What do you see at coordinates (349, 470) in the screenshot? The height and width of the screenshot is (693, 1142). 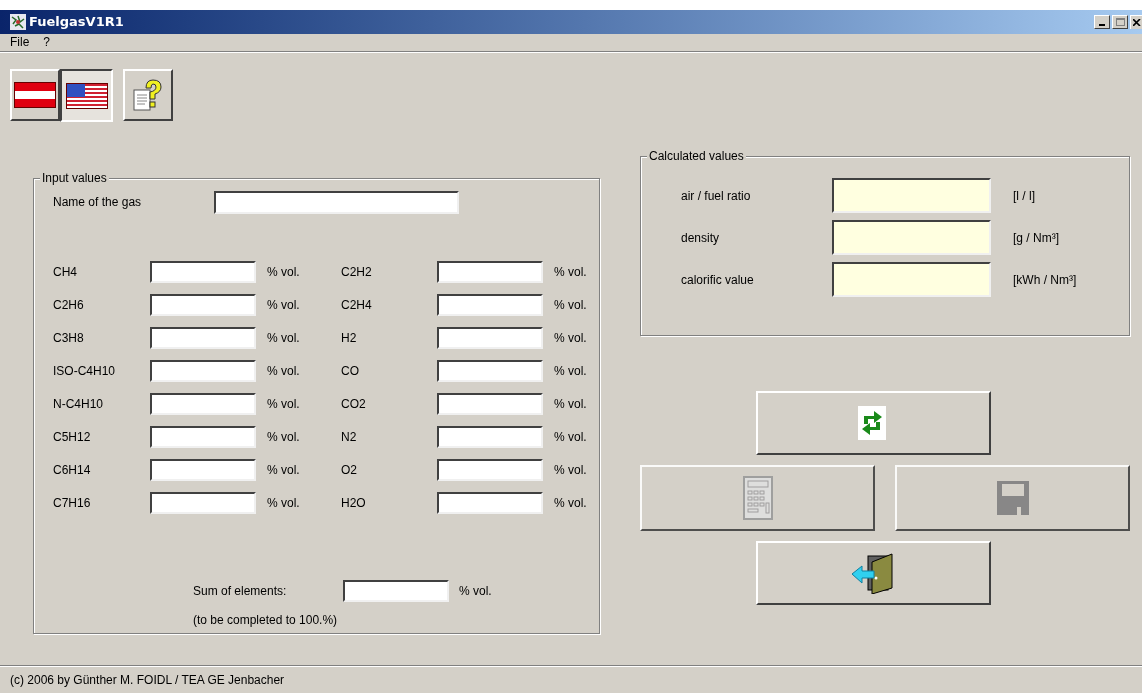 I see `component-label: O2` at bounding box center [349, 470].